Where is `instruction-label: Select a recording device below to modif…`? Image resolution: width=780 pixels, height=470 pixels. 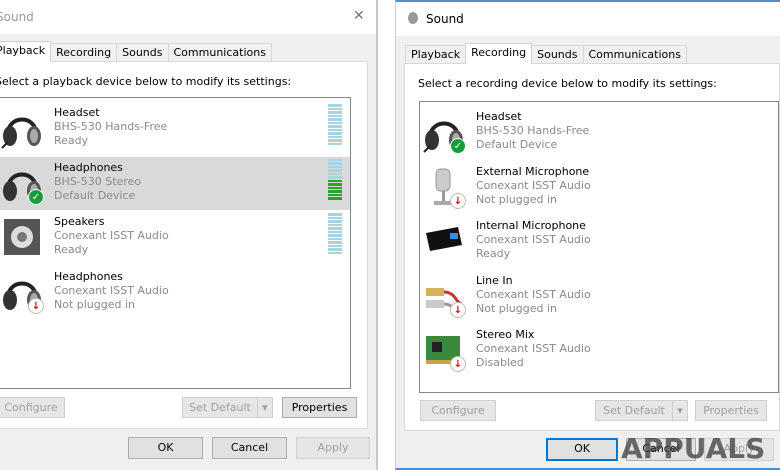 instruction-label: Select a recording device below to modif… is located at coordinates (567, 83).